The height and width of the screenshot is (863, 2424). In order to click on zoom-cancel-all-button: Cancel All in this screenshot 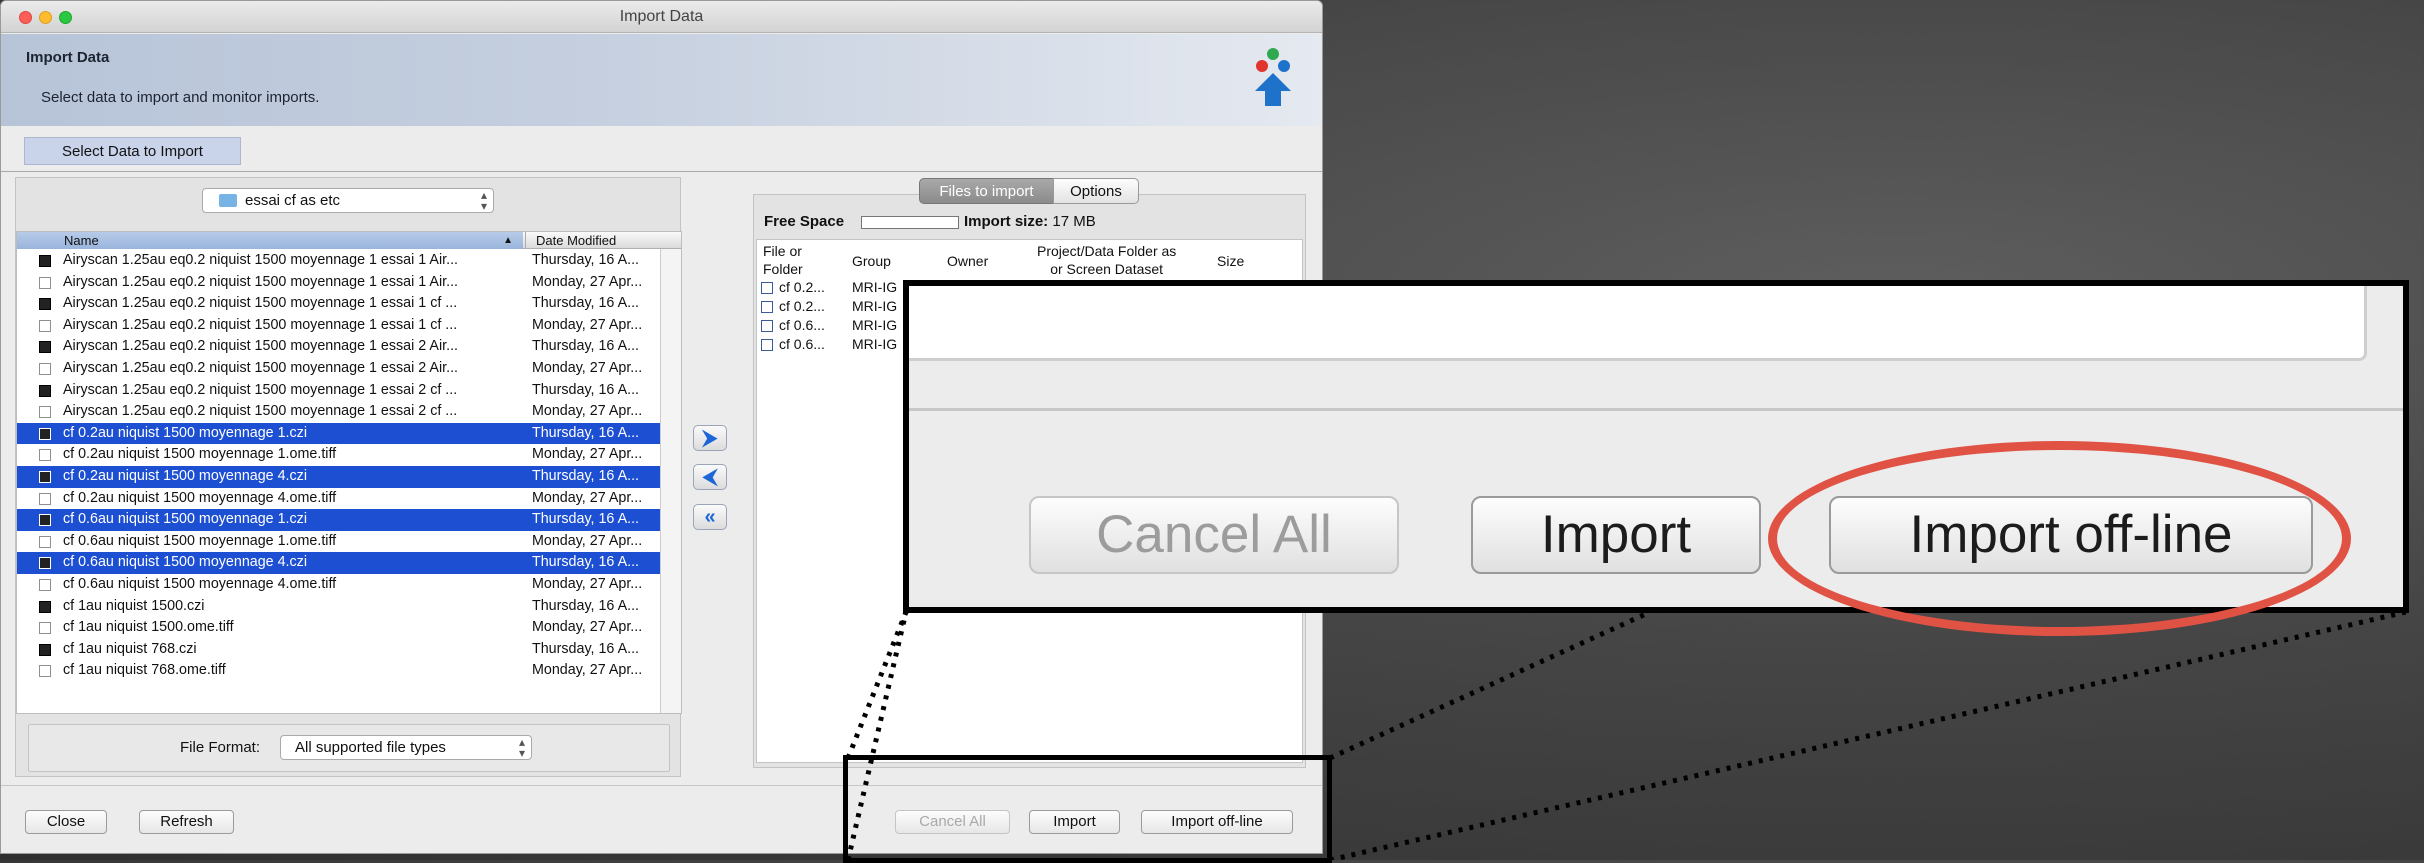, I will do `click(1214, 535)`.